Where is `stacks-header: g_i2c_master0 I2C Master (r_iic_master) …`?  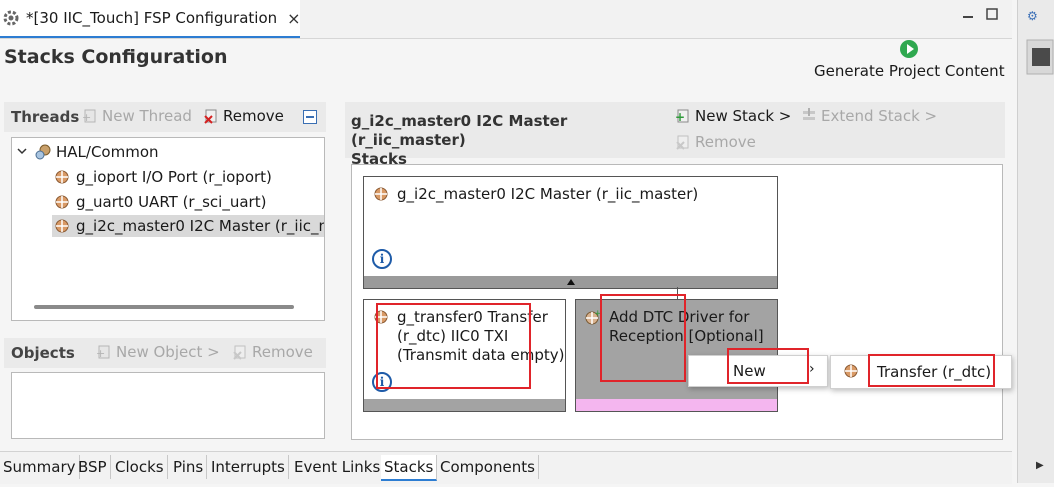
stacks-header: g_i2c_master0 I2C Master (r_iic_master) … is located at coordinates (675, 135).